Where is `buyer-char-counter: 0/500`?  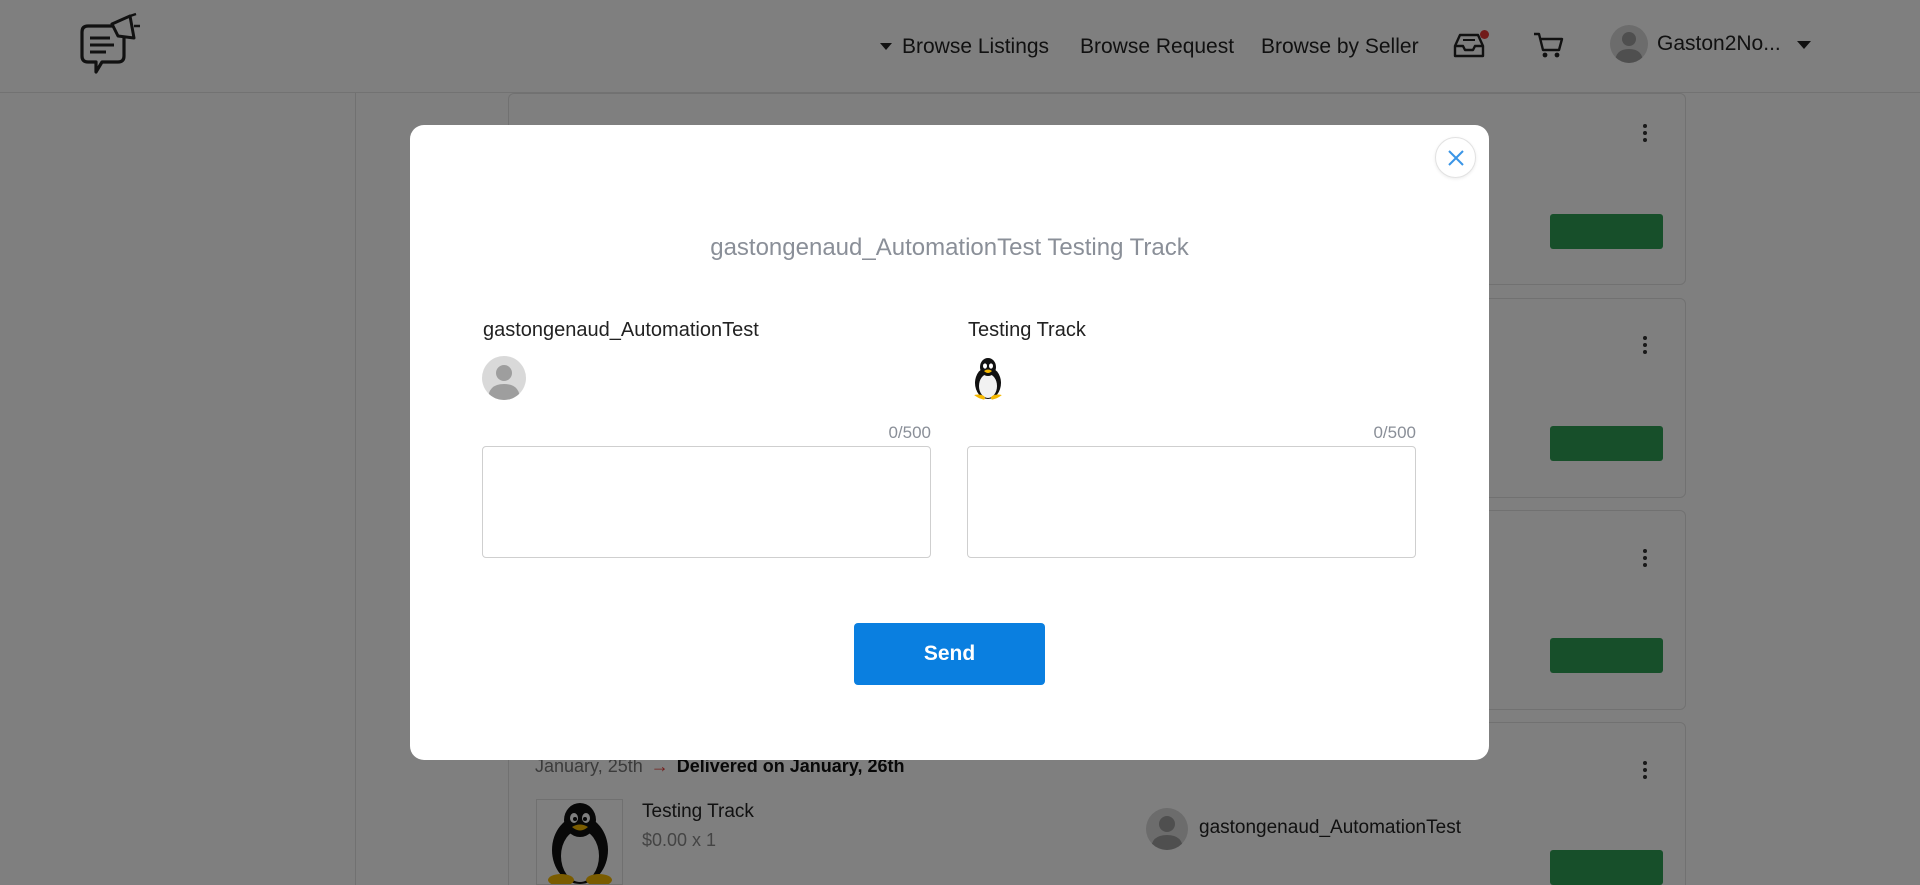
buyer-char-counter: 0/500 is located at coordinates (909, 432).